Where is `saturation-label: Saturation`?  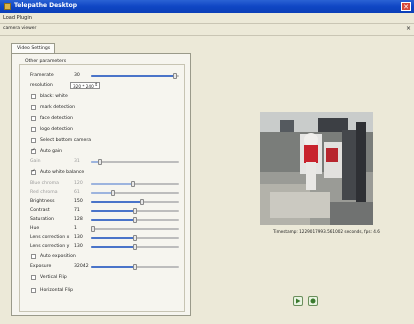 saturation-label: Saturation is located at coordinates (42, 219).